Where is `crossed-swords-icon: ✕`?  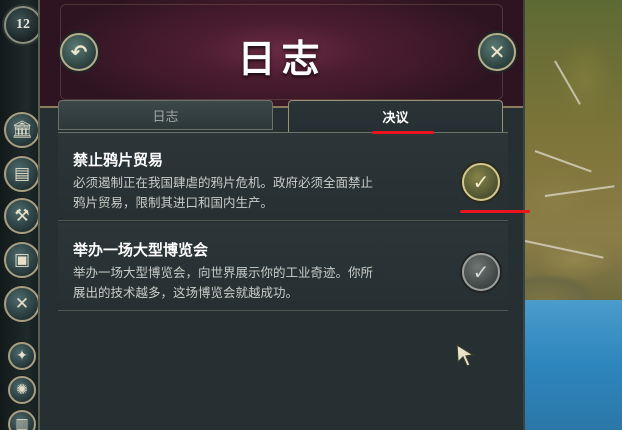
crossed-swords-icon: ✕ is located at coordinates (22, 304).